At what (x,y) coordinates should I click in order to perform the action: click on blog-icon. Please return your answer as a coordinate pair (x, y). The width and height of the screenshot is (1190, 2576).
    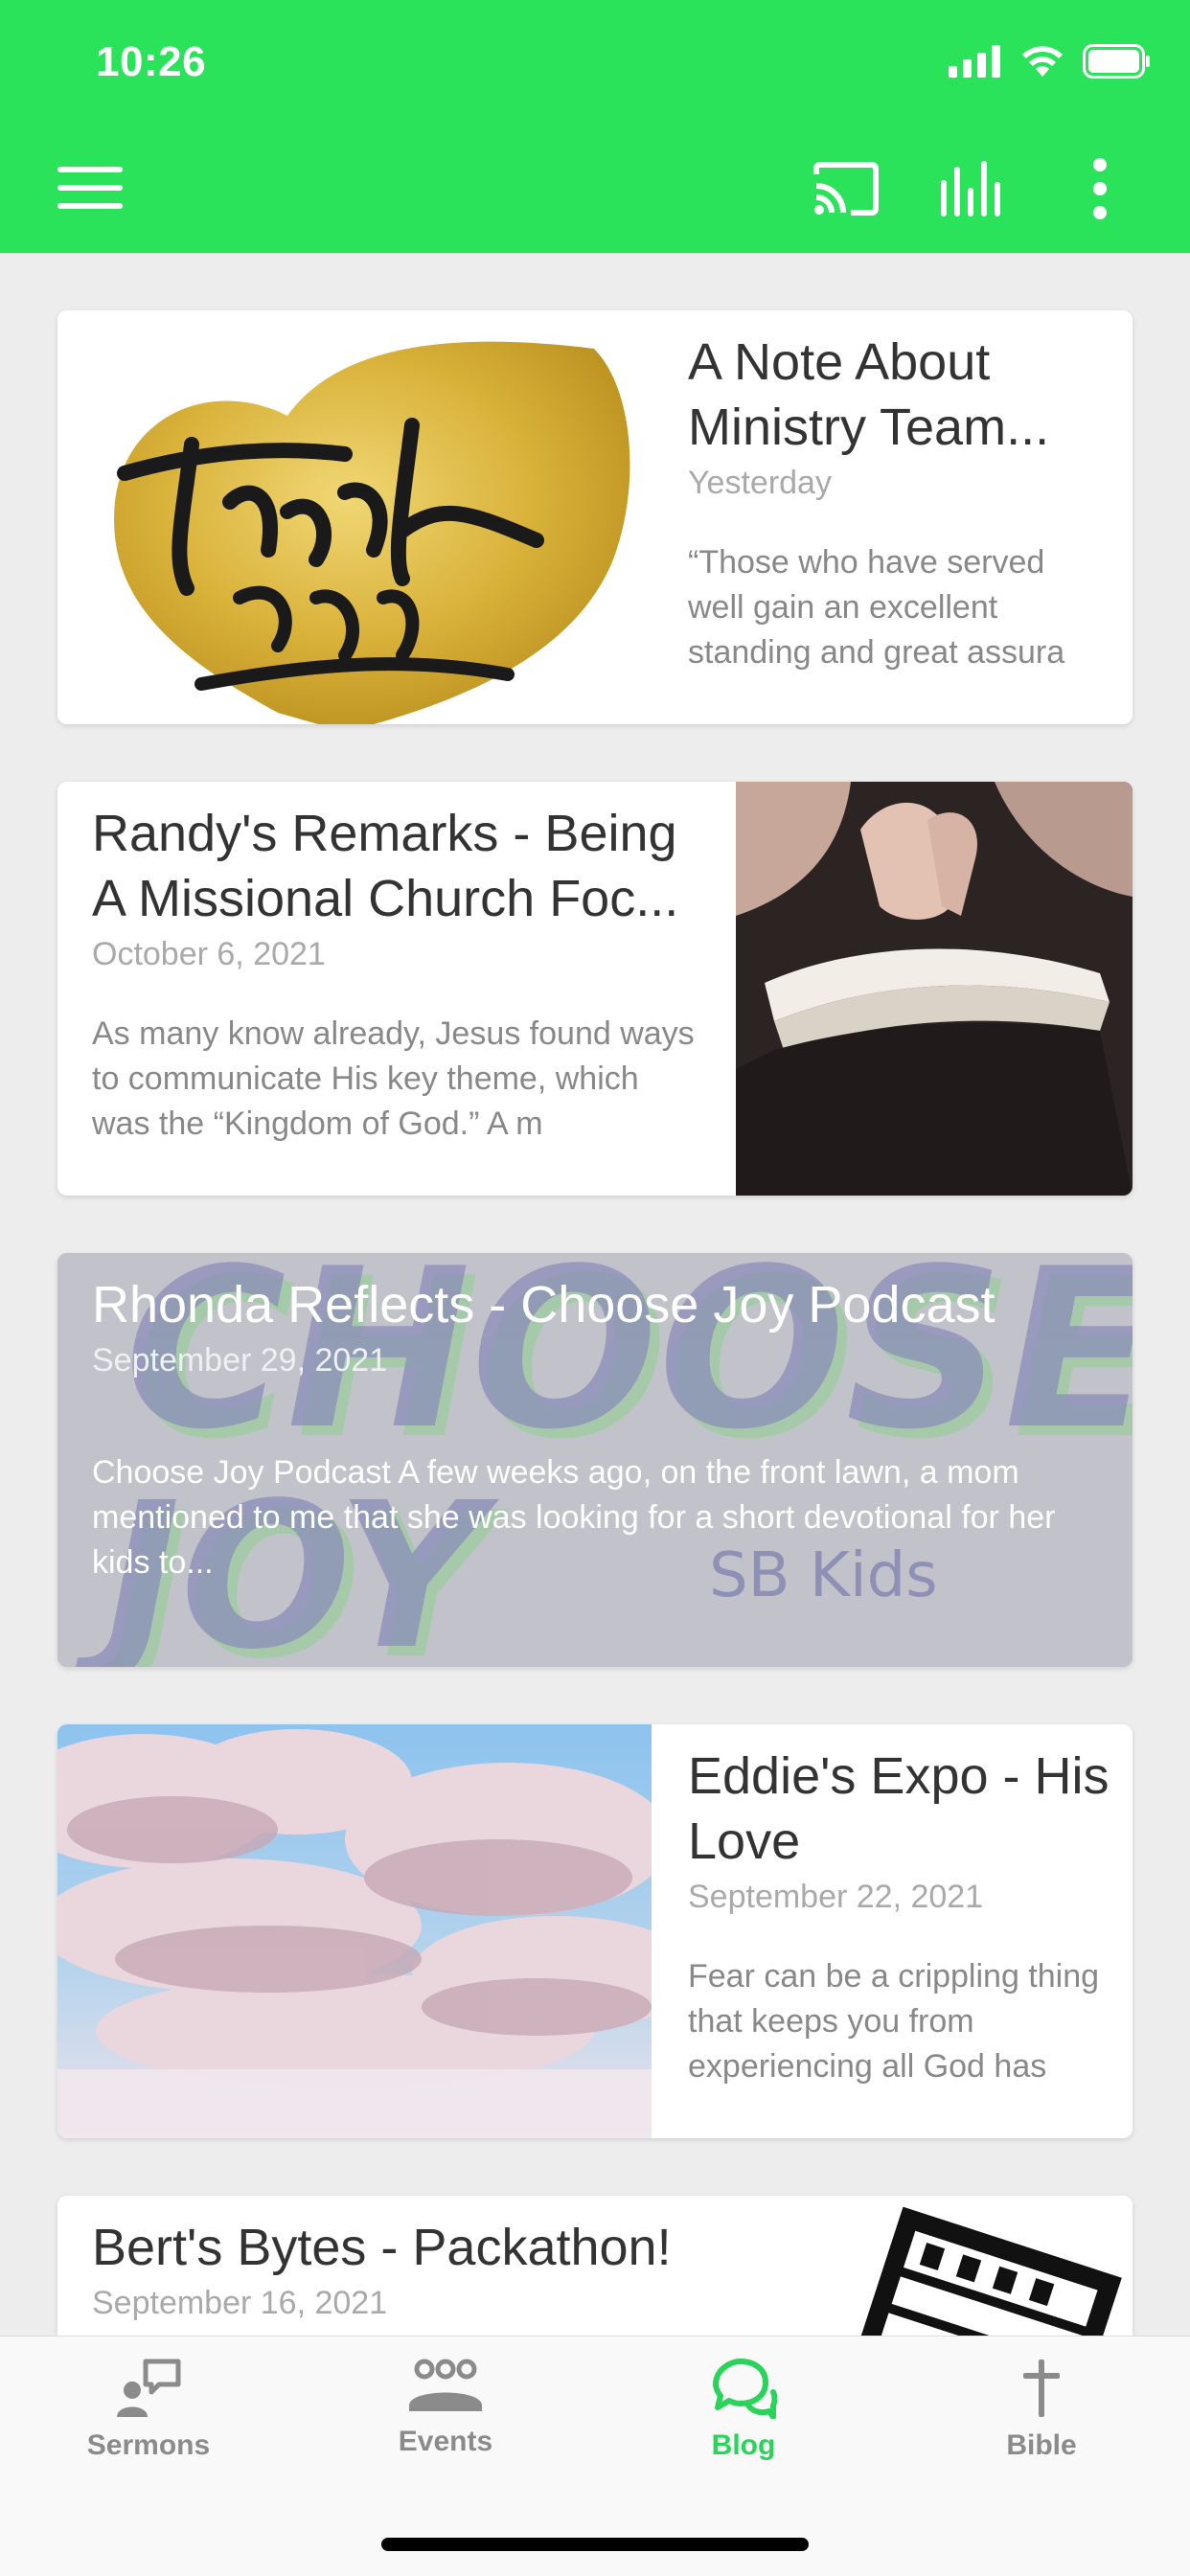
    Looking at the image, I should click on (746, 2389).